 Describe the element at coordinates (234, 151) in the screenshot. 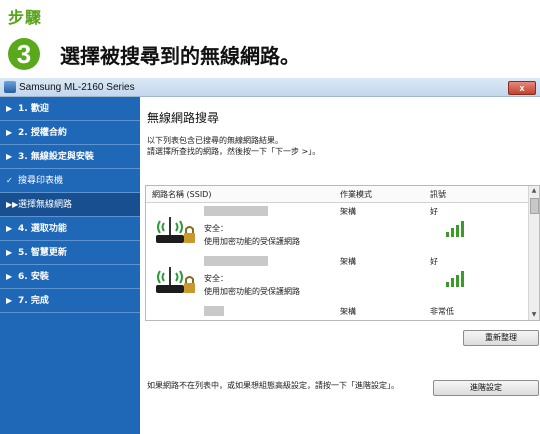

I see `instruction-line: 請選擇所查找的網路，然後按一下「下一步 >」。` at that location.